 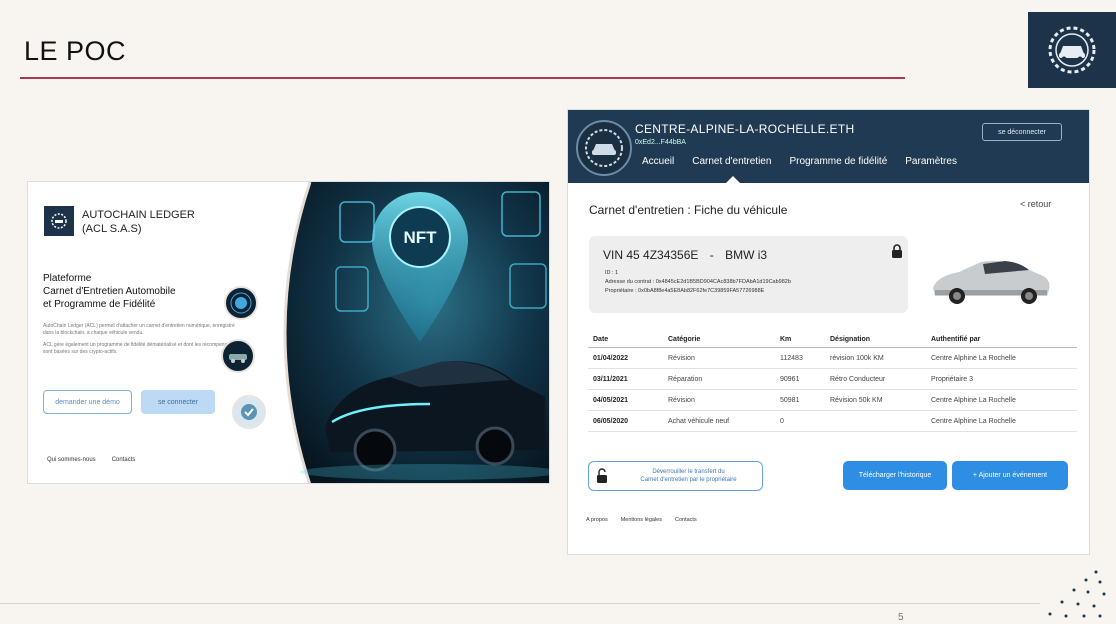 I want to click on add-event-button: + Ajouter un événement, so click(x=1010, y=475).